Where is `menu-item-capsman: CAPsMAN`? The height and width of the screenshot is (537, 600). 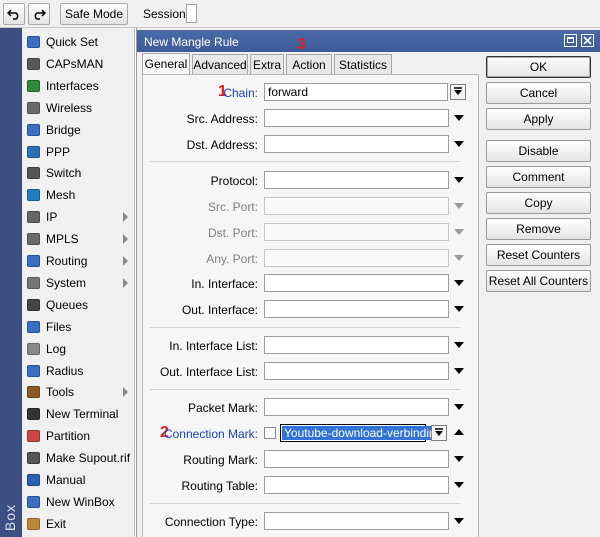 menu-item-capsman: CAPsMAN is located at coordinates (78, 64).